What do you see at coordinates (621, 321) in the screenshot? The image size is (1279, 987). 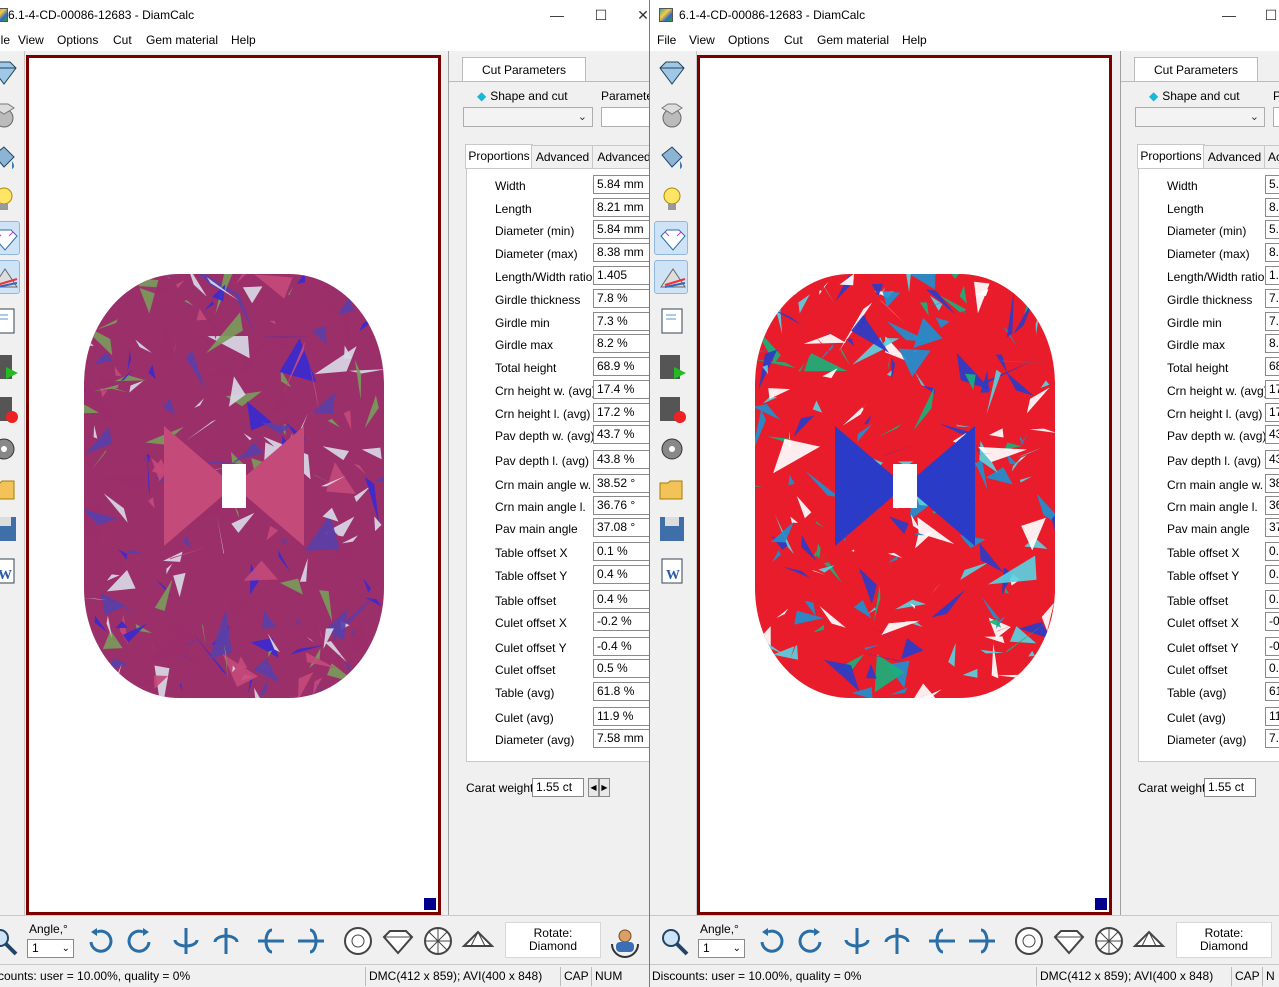 I see `param-value-field: 7.3 %` at bounding box center [621, 321].